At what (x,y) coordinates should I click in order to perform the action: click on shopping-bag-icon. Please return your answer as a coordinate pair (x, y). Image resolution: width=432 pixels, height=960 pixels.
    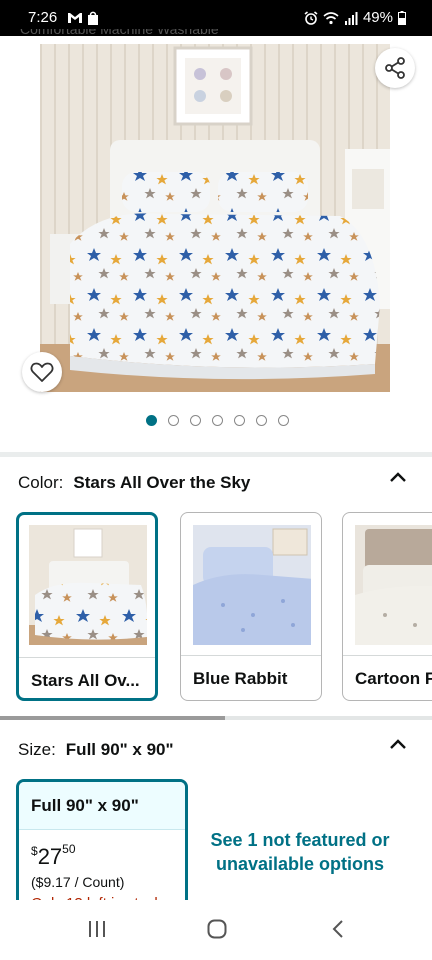
    Looking at the image, I should click on (93, 18).